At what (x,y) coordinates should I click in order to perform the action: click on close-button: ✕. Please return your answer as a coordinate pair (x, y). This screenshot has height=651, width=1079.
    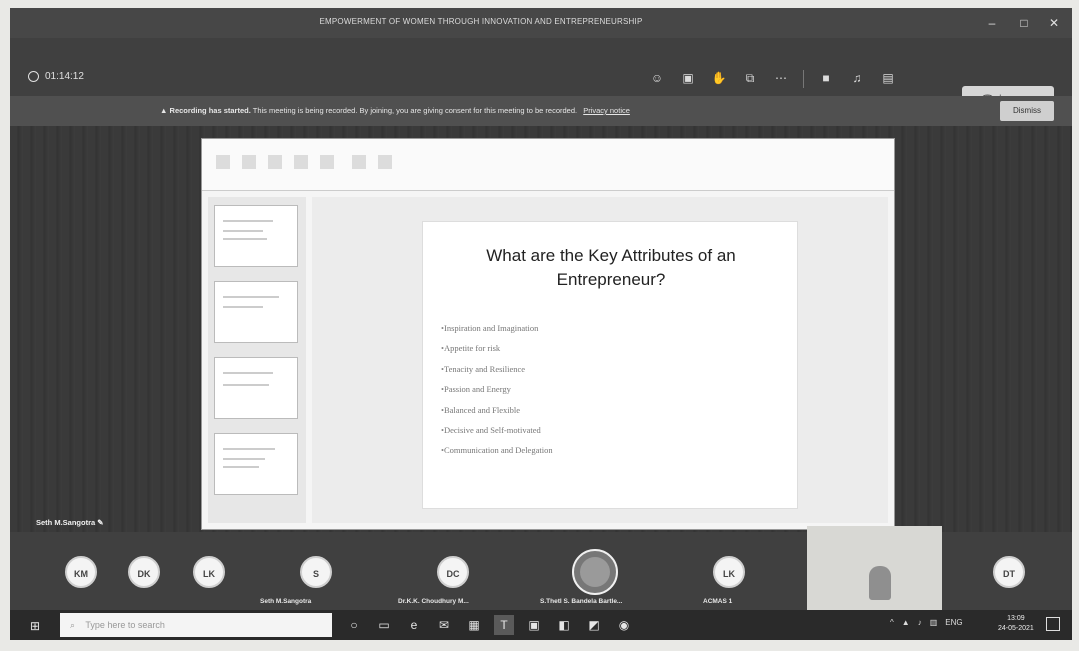
    Looking at the image, I should click on (1054, 23).